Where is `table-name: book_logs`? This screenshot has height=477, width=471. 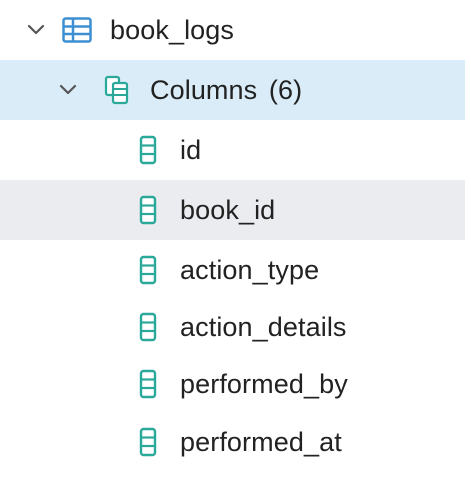 table-name: book_logs is located at coordinates (172, 29).